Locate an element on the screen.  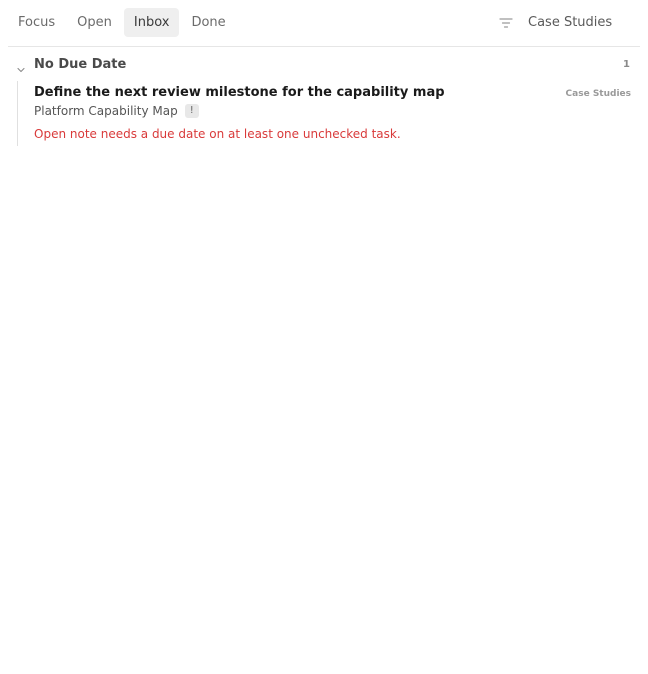
filter-area: Case Studies is located at coordinates (569, 22).